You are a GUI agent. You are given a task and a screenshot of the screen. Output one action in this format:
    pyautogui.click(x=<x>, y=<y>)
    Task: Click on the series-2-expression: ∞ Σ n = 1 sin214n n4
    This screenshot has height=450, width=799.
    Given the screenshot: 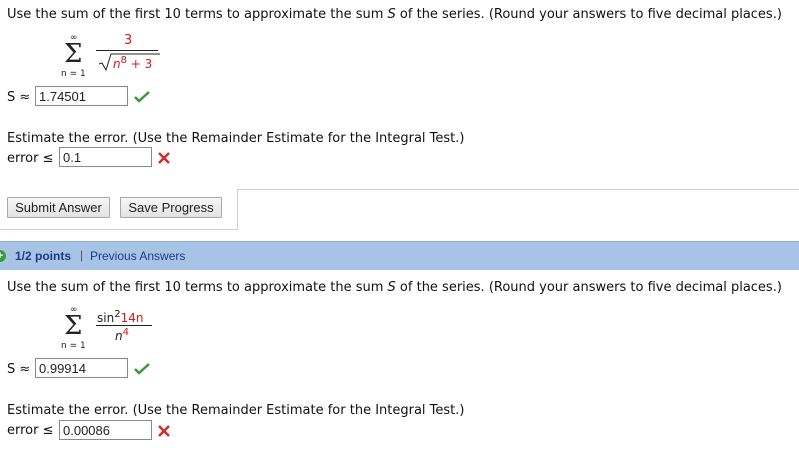 What is the action you would take?
    pyautogui.click(x=115, y=330)
    